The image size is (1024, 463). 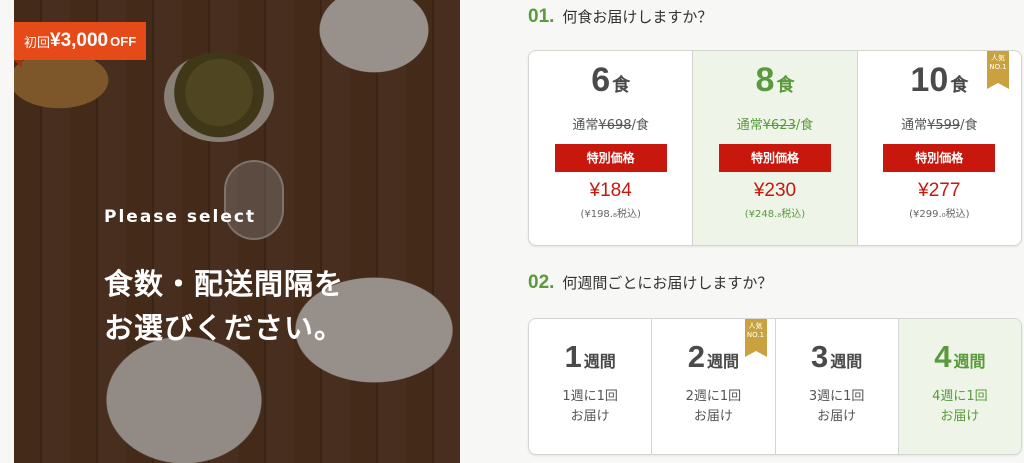 I want to click on section2-number: 02., so click(x=541, y=282).